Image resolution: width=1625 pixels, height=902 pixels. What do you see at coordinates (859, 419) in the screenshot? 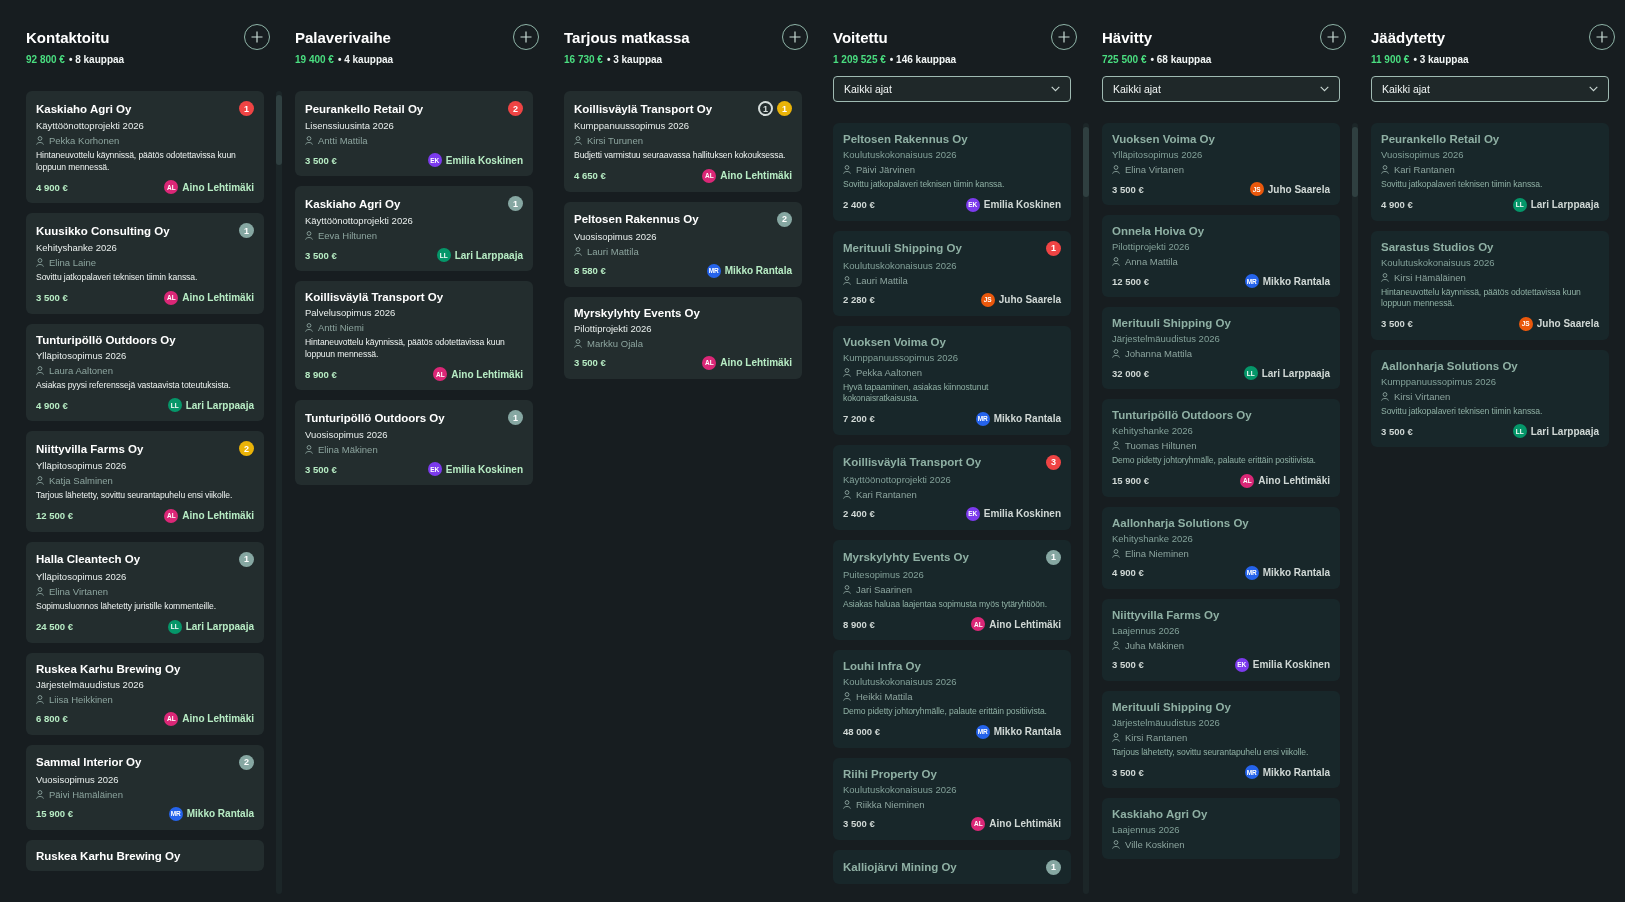
I see `deal-value: 7 200 €` at bounding box center [859, 419].